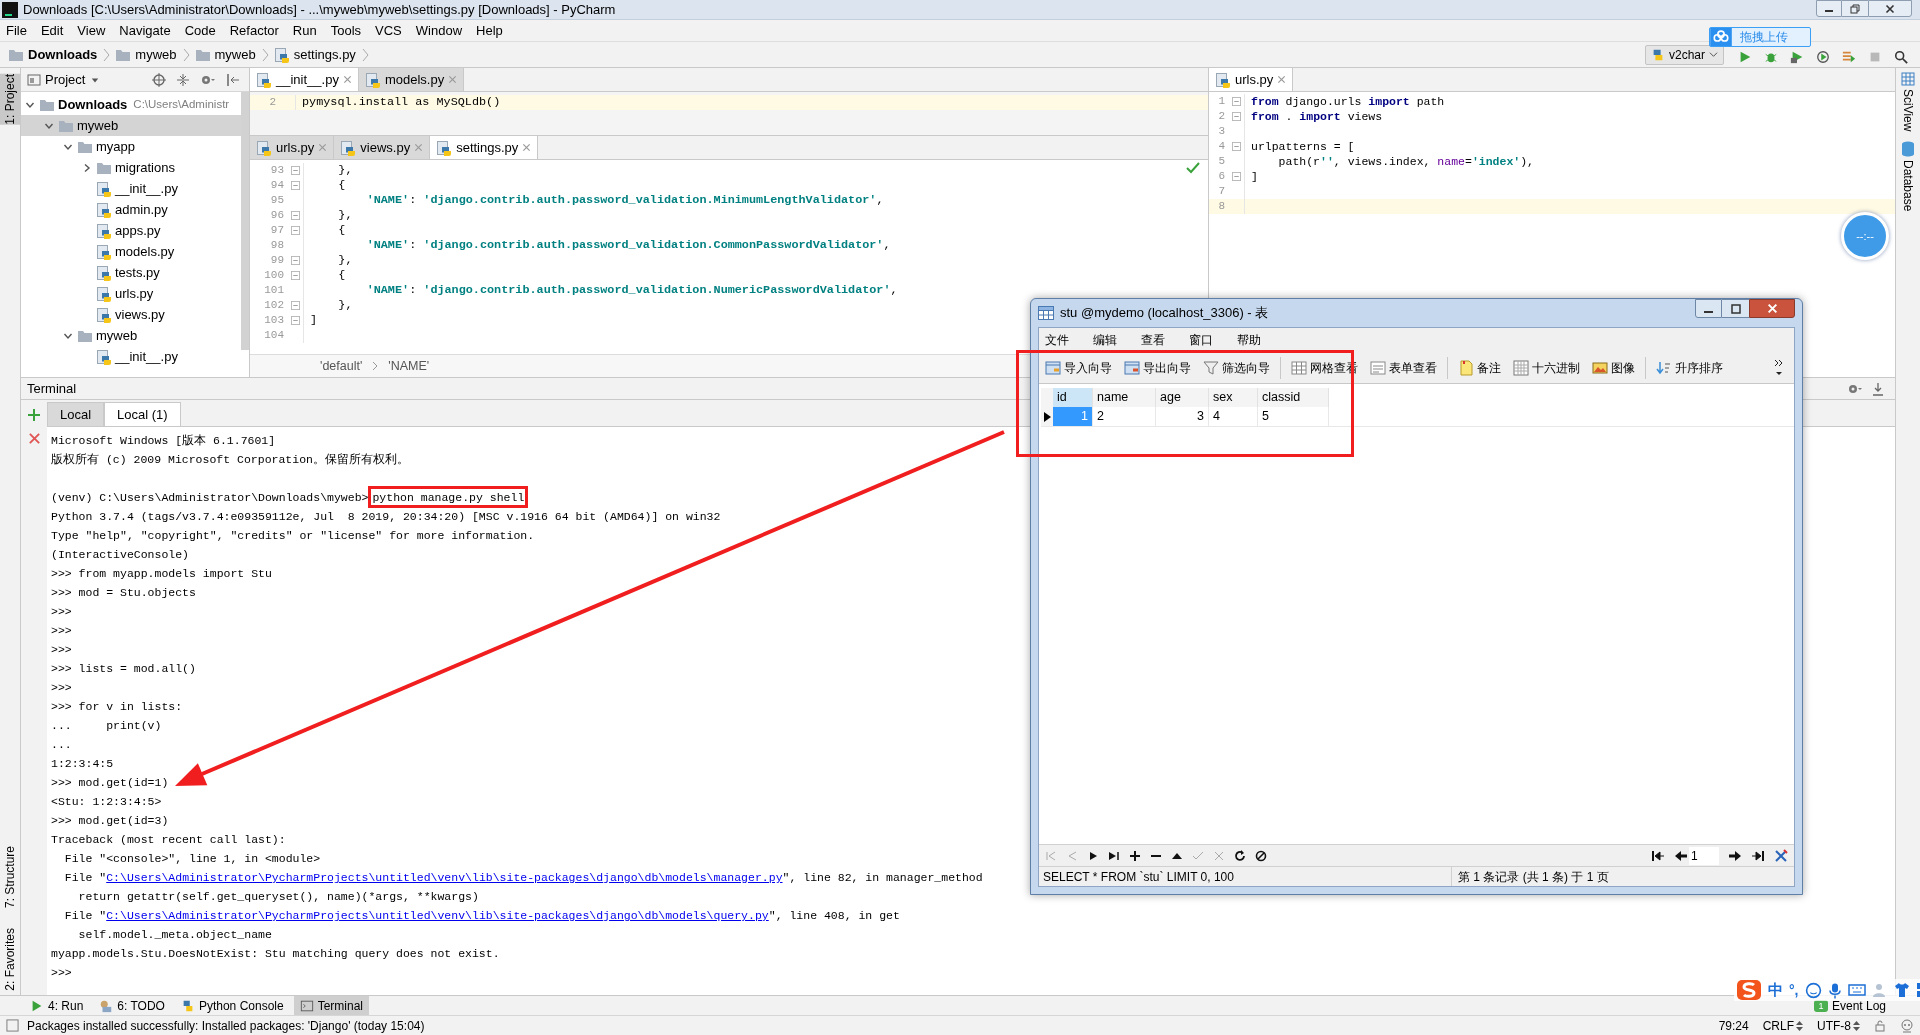 The height and width of the screenshot is (1035, 1920). I want to click on editor-tab: settings.py, so click(484, 147).